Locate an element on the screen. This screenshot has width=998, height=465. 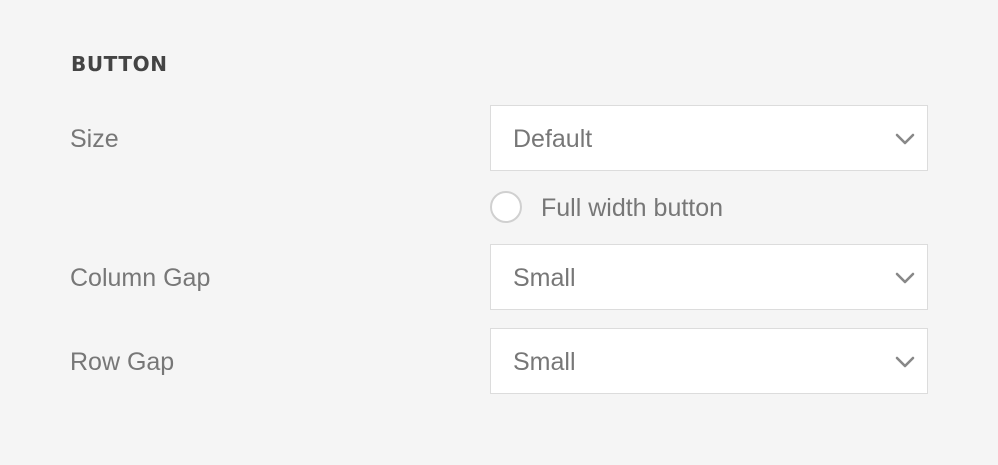
row-gap-select: Small is located at coordinates (709, 361).